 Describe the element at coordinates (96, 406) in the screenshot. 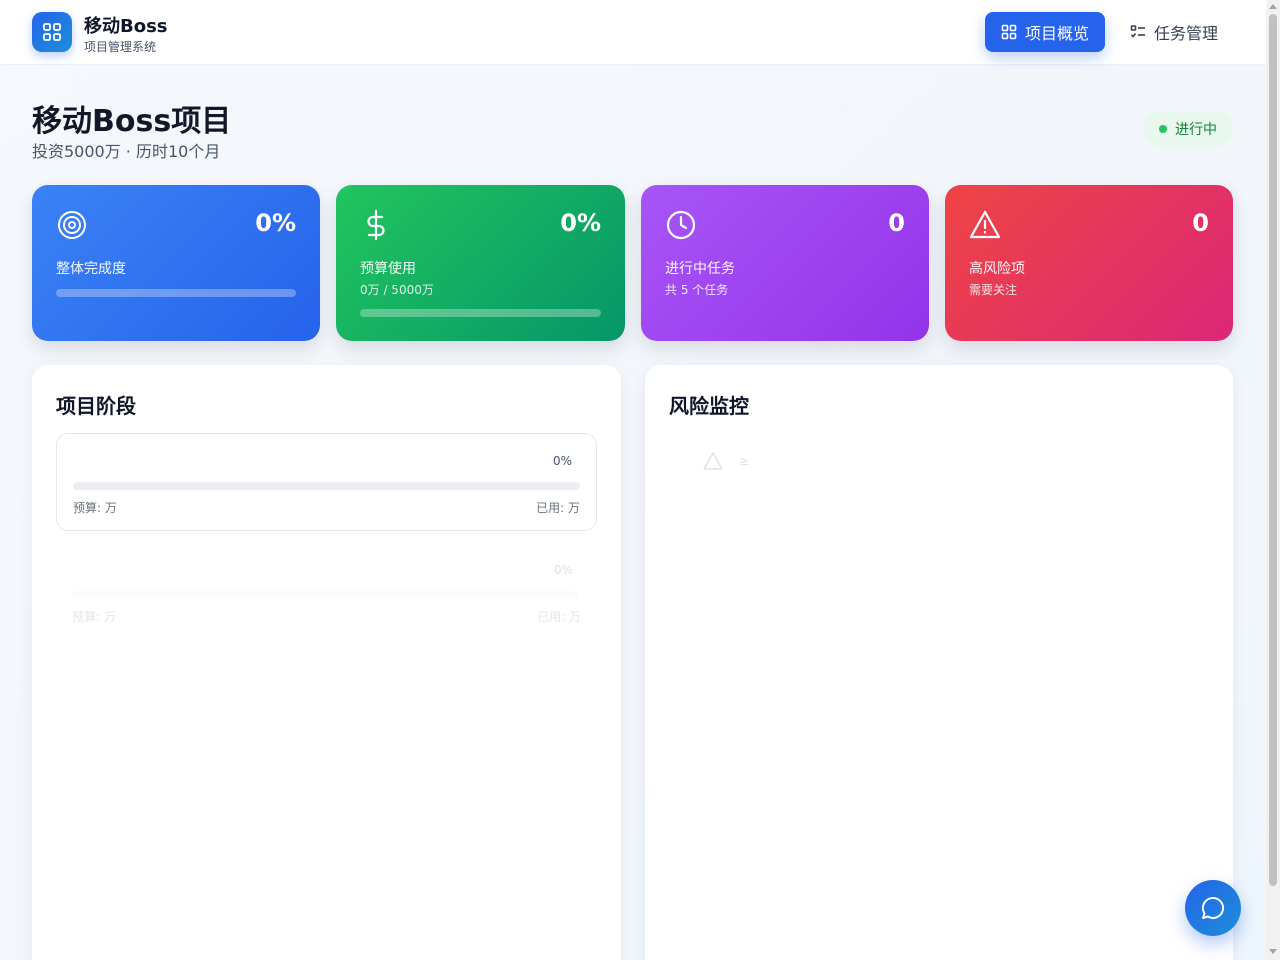

I see `panel-title: 项目阶段` at that location.